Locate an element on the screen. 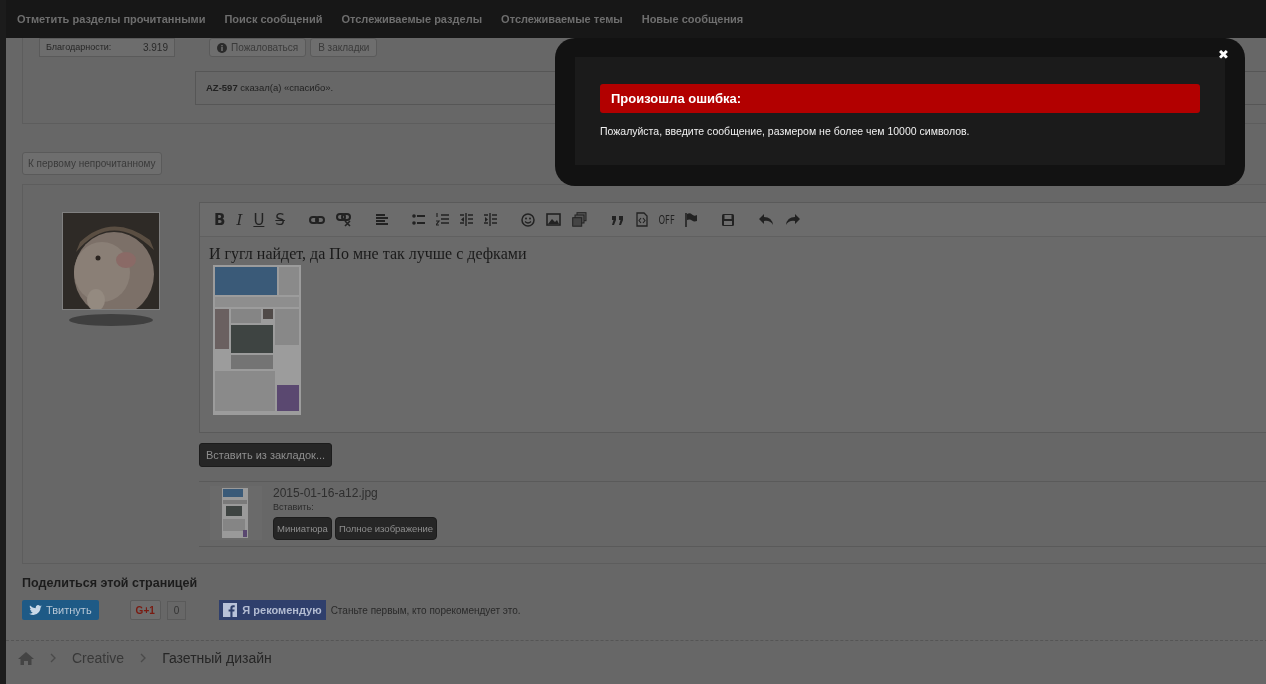 The width and height of the screenshot is (1266, 684). indent-icon is located at coordinates (490, 219).